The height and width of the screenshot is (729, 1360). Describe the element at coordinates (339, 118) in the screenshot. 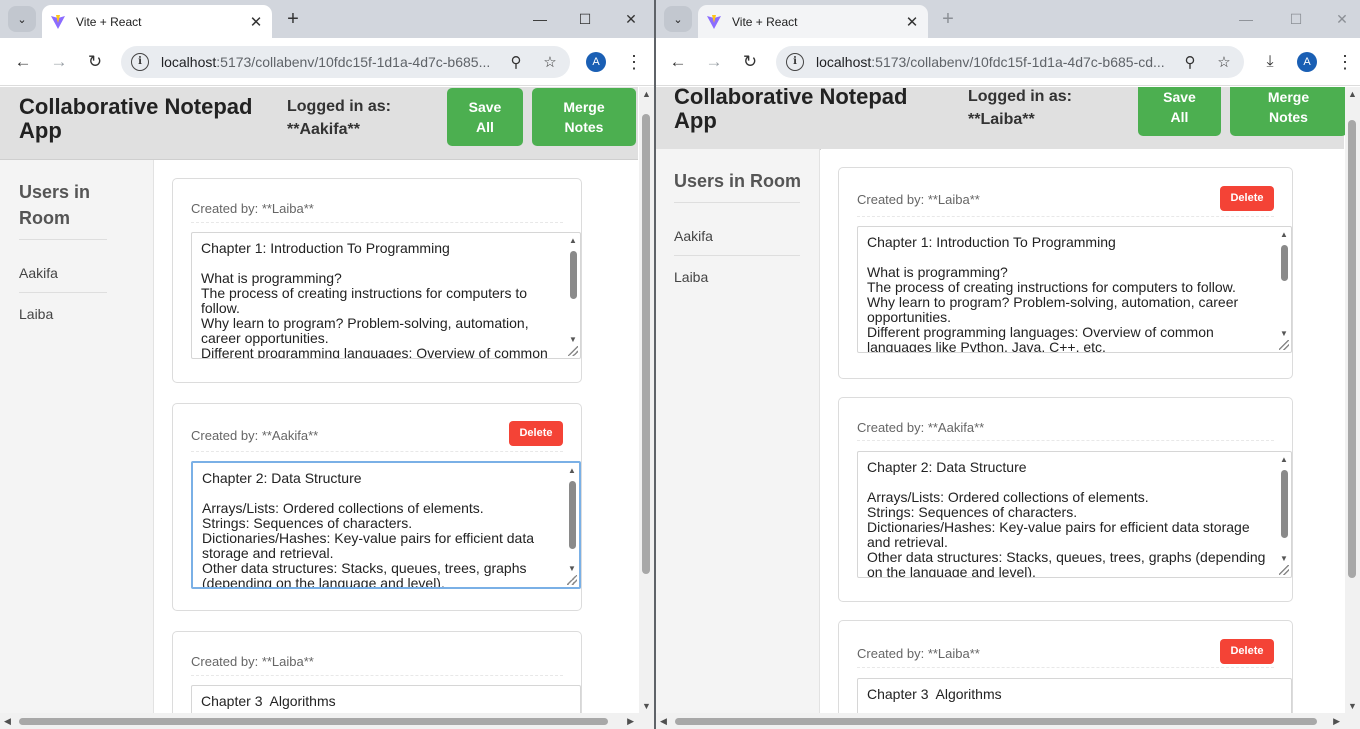

I see `logged-in-status: Logged in as: **Aakifa**` at that location.